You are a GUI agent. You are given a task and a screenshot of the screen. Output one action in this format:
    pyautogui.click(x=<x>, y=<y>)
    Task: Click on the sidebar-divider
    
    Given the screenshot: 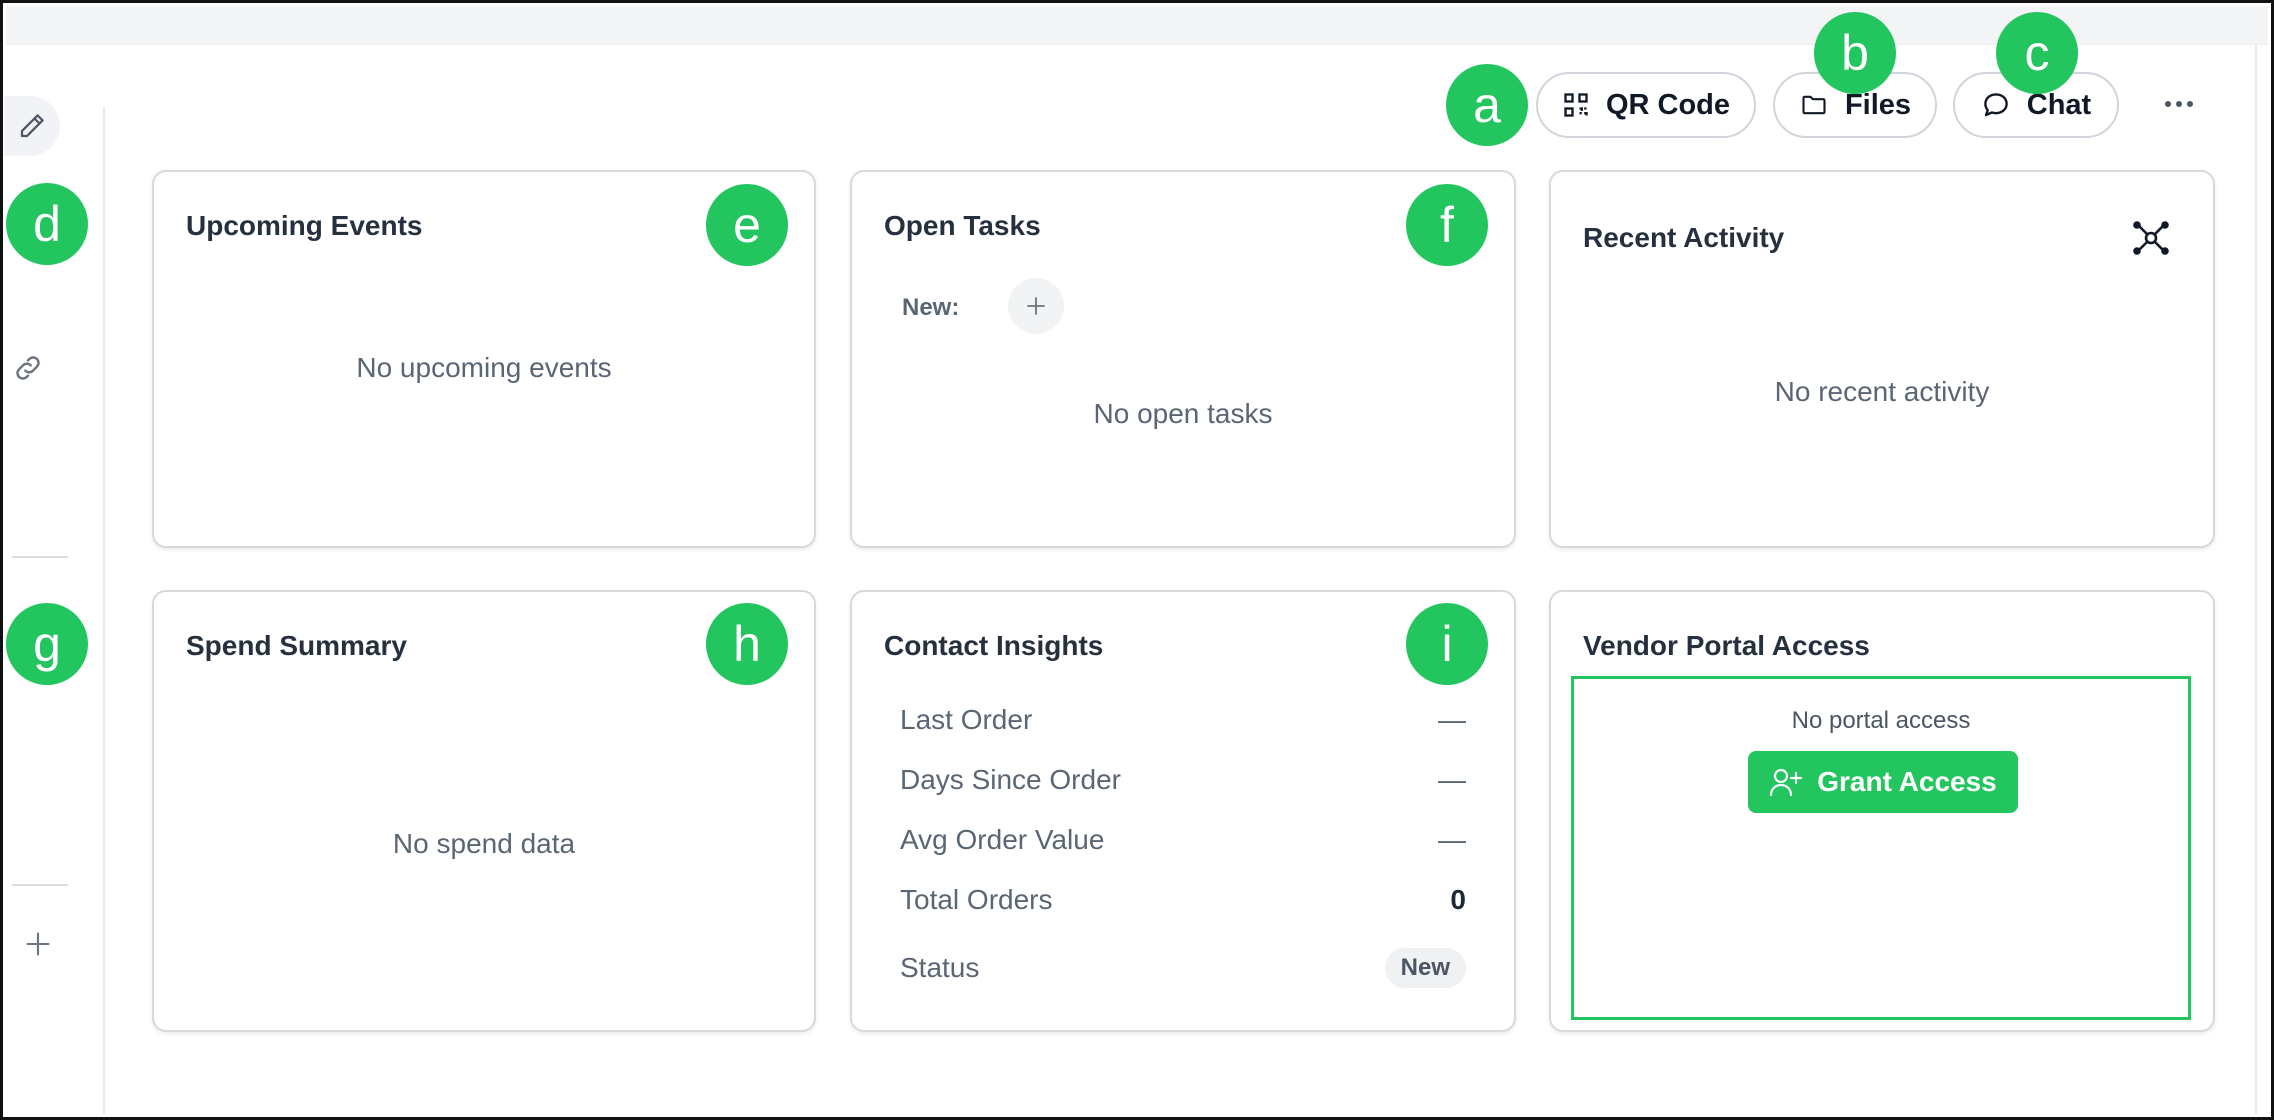 What is the action you would take?
    pyautogui.click(x=104, y=611)
    